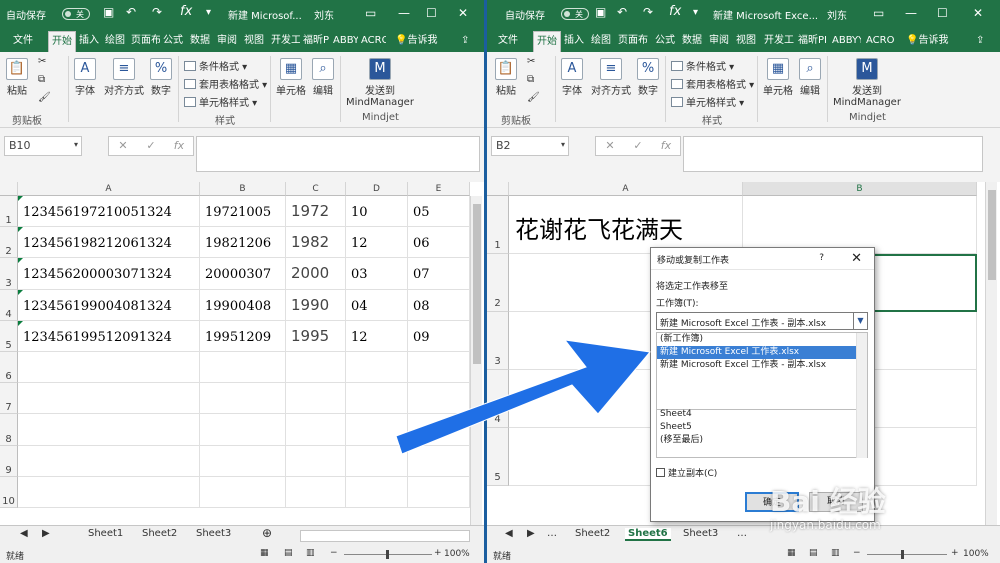 The width and height of the screenshot is (1000, 563). What do you see at coordinates (533, 97) in the screenshot?
I see `format-painter-icon: 🖌` at bounding box center [533, 97].